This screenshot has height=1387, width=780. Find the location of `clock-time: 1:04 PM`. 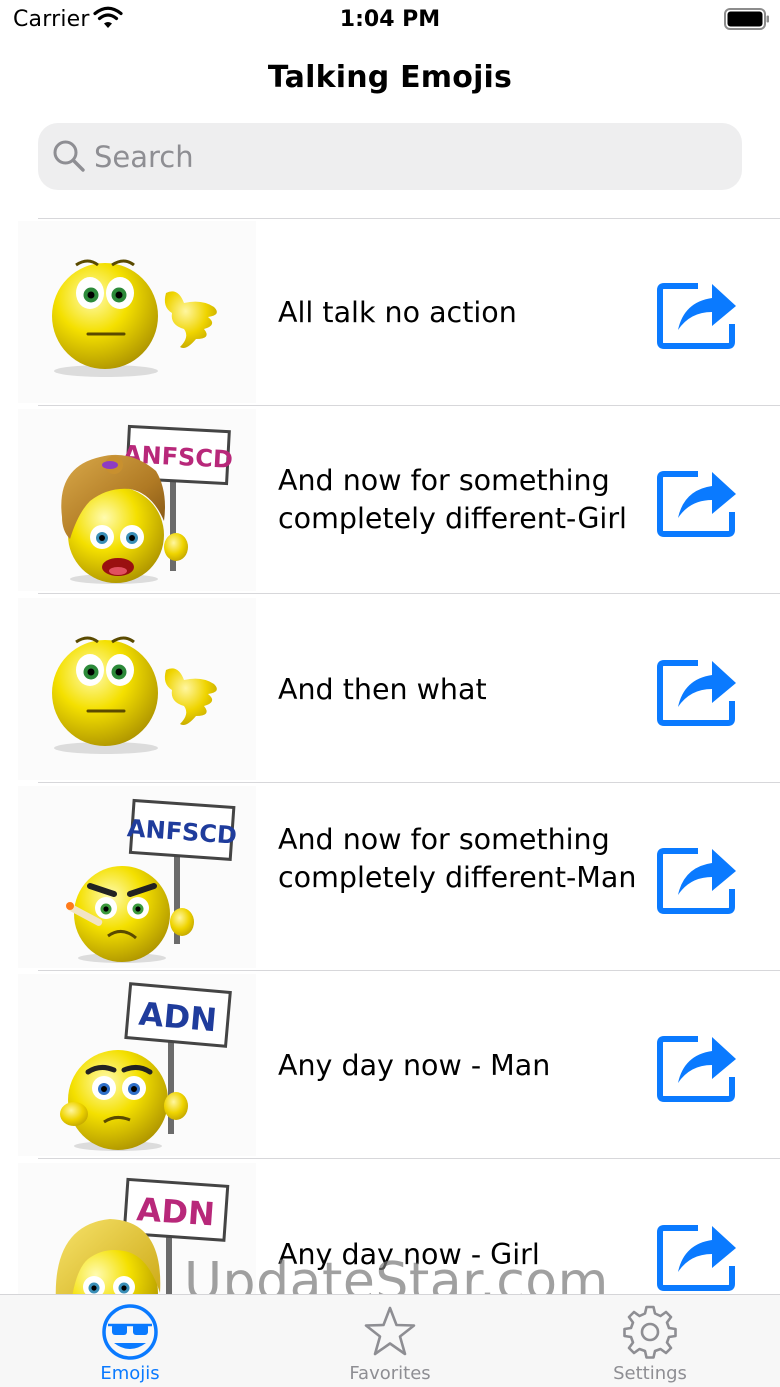

clock-time: 1:04 PM is located at coordinates (390, 19).